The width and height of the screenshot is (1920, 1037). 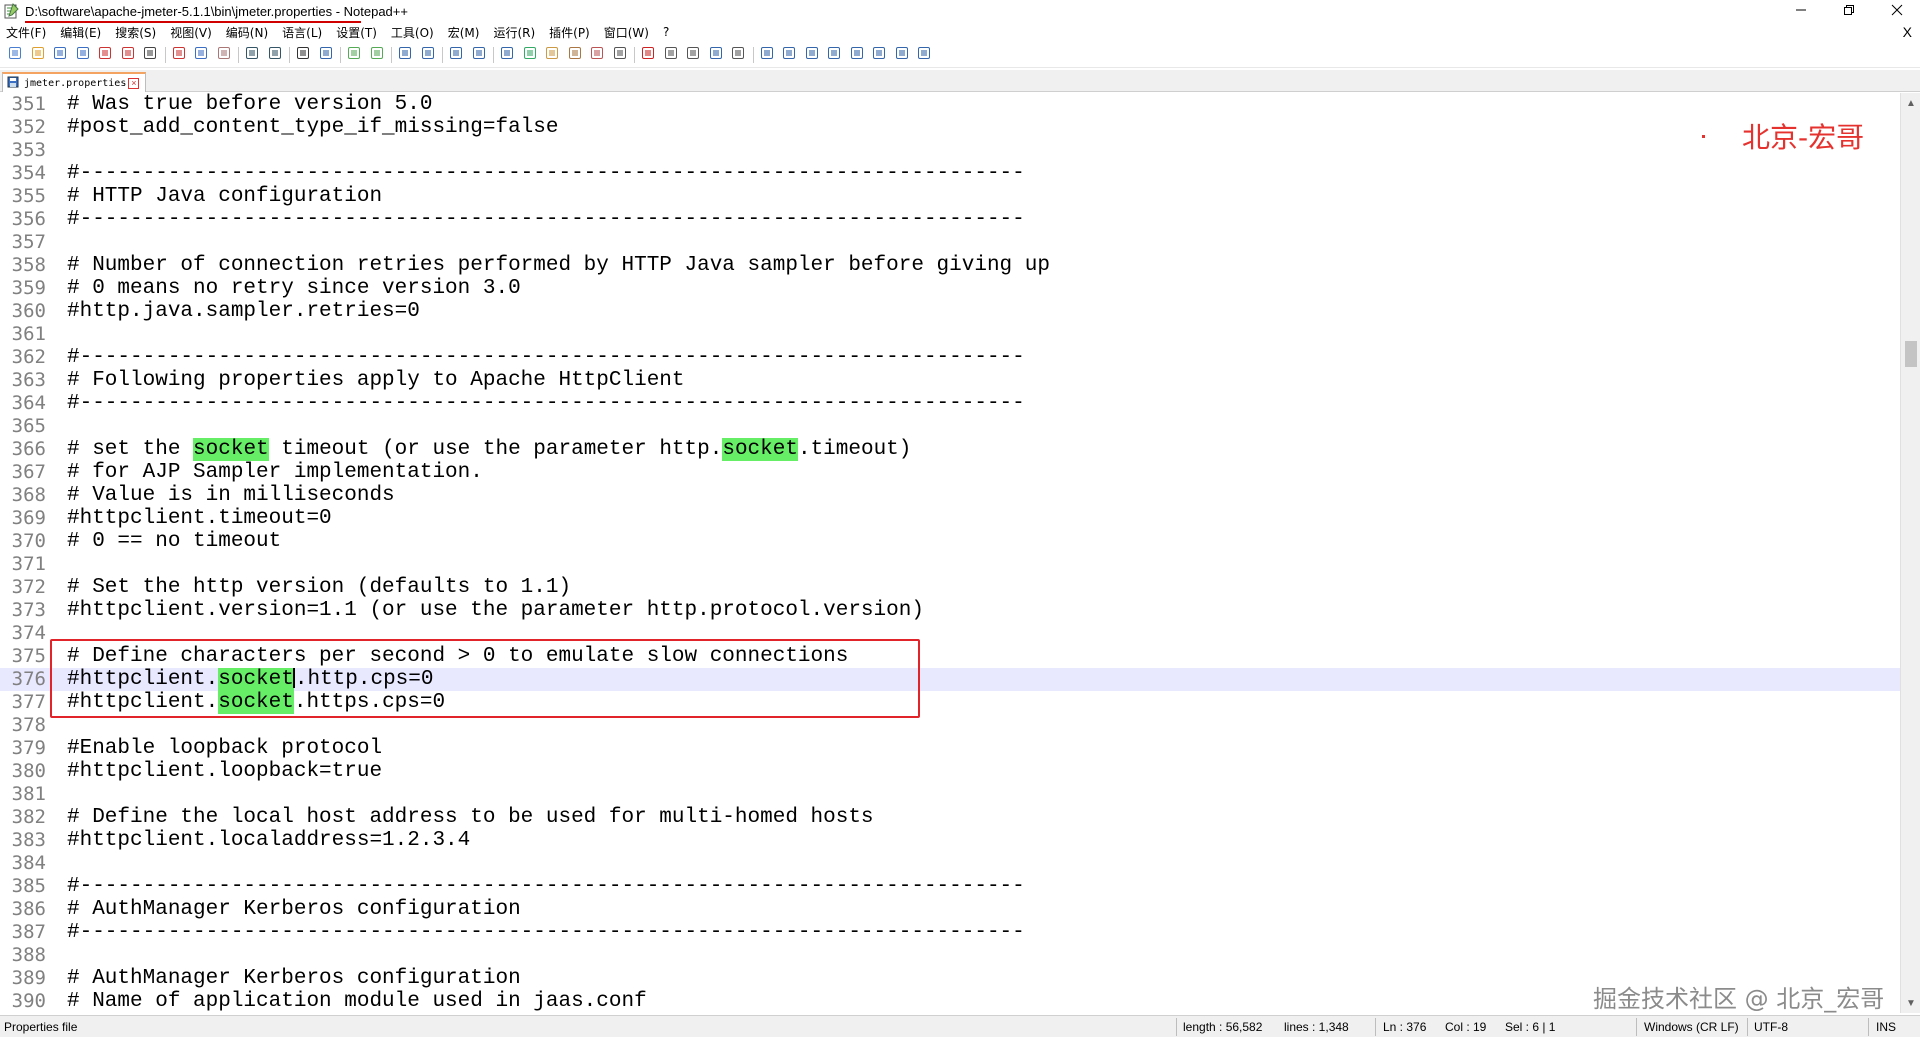 What do you see at coordinates (950, 955) in the screenshot?
I see `editor-line: 388` at bounding box center [950, 955].